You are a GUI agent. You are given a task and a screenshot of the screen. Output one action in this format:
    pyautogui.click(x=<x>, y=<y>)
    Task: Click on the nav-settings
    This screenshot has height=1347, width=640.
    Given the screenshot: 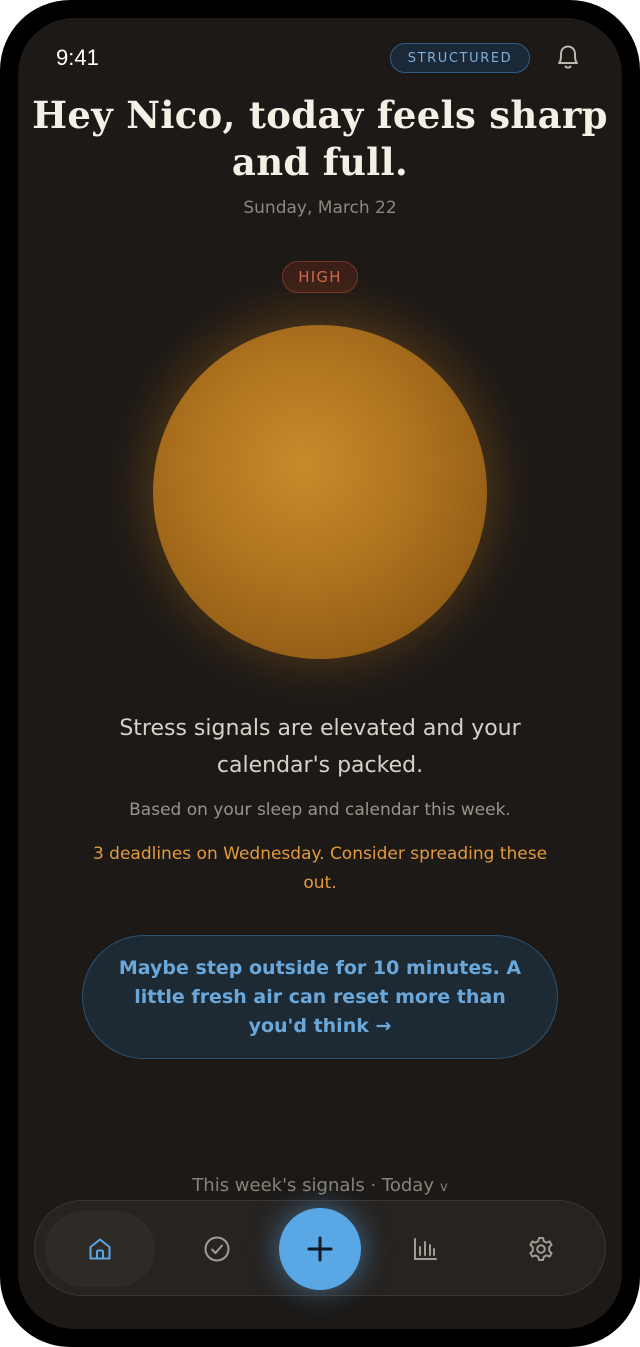 What is the action you would take?
    pyautogui.click(x=541, y=1249)
    